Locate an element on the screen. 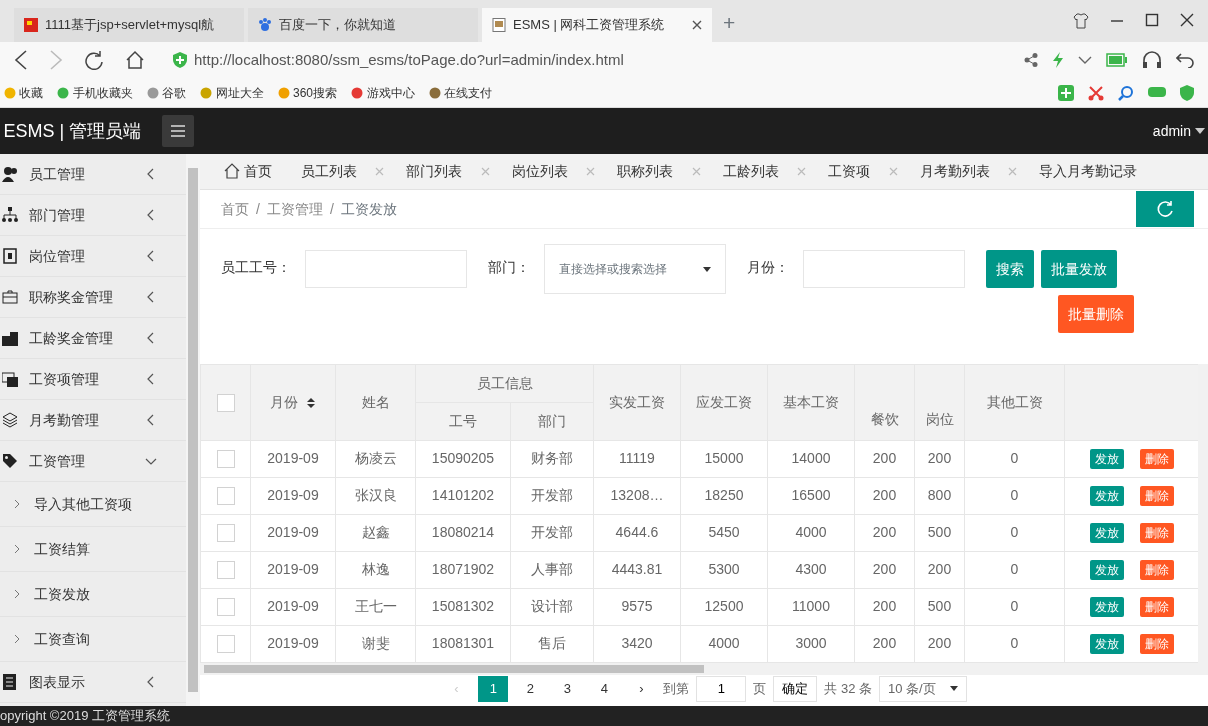 The width and height of the screenshot is (1208, 726). bookmark-link: 网址大全 is located at coordinates (232, 92).